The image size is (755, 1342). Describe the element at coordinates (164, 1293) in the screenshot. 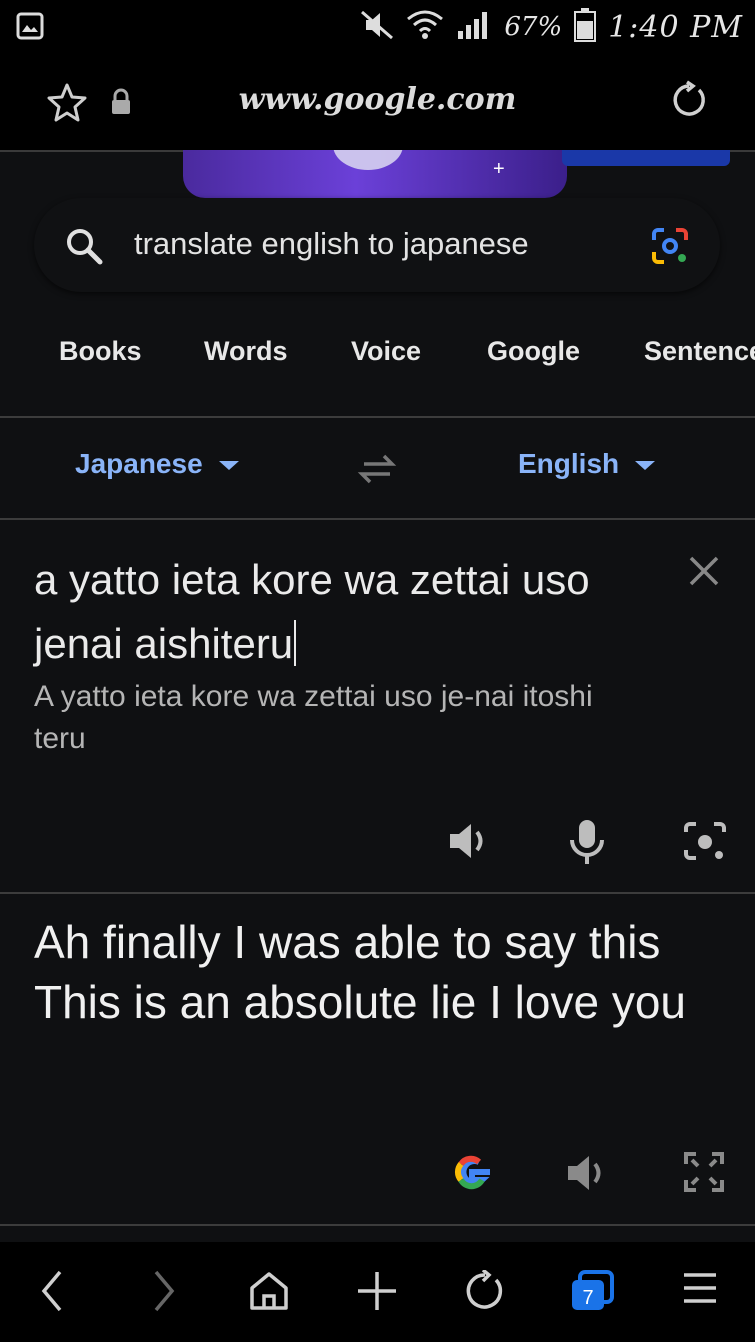

I see `forward-icon` at that location.